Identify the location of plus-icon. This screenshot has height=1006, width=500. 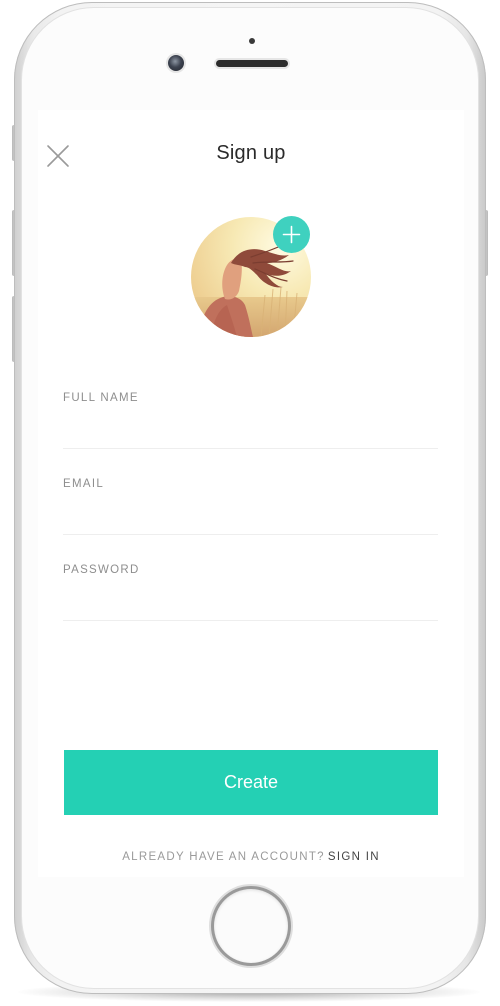
(291, 234).